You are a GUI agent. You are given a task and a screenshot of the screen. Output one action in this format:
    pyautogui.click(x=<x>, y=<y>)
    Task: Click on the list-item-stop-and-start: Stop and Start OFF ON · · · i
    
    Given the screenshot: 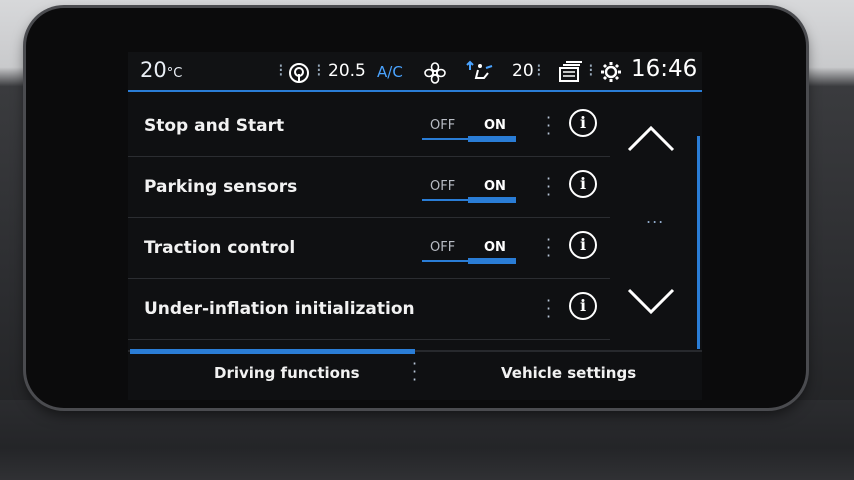 What is the action you would take?
    pyautogui.click(x=369, y=126)
    